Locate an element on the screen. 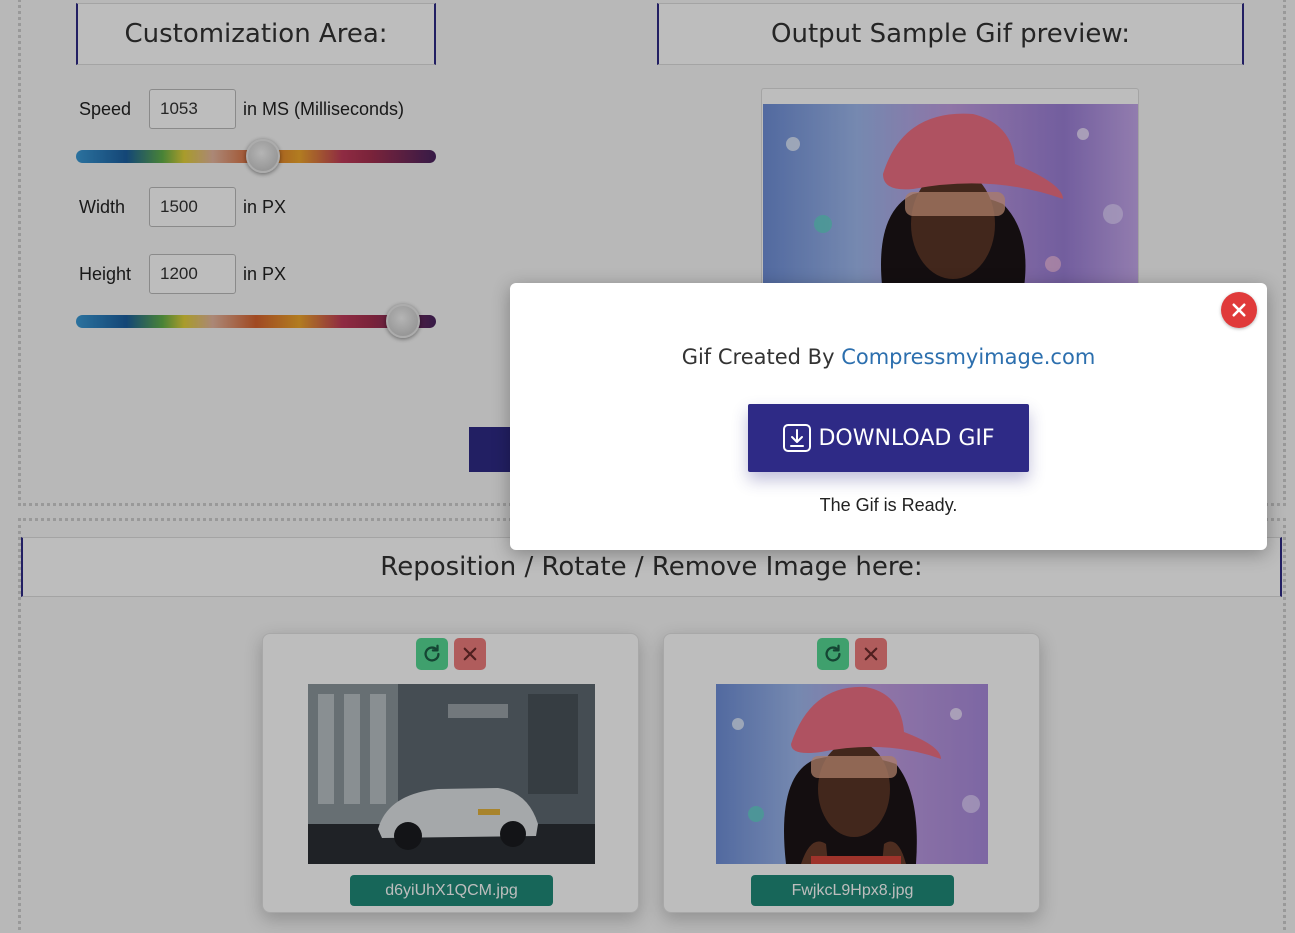 The width and height of the screenshot is (1295, 933). close-icon is located at coordinates (1239, 310).